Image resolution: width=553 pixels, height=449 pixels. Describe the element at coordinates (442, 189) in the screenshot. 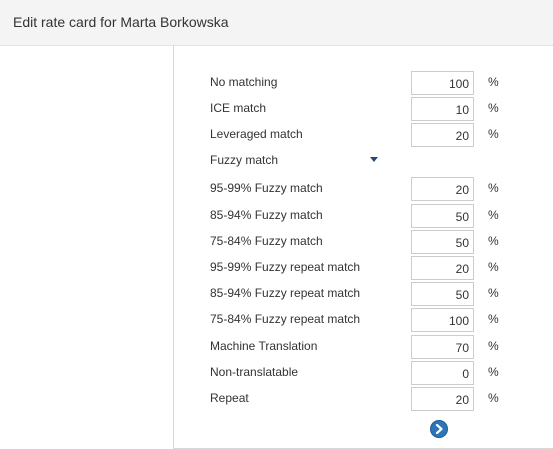

I see `fuzzy-95-99-rate-input: 20` at that location.